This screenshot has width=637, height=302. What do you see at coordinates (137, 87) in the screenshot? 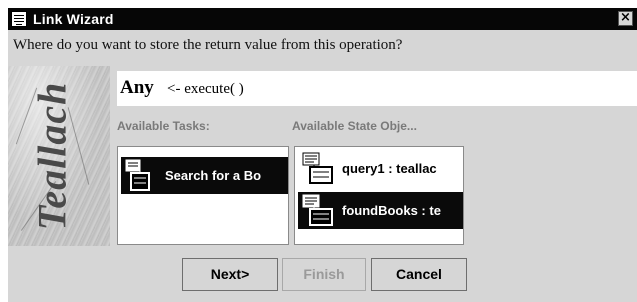
I see `expression-type: Any` at bounding box center [137, 87].